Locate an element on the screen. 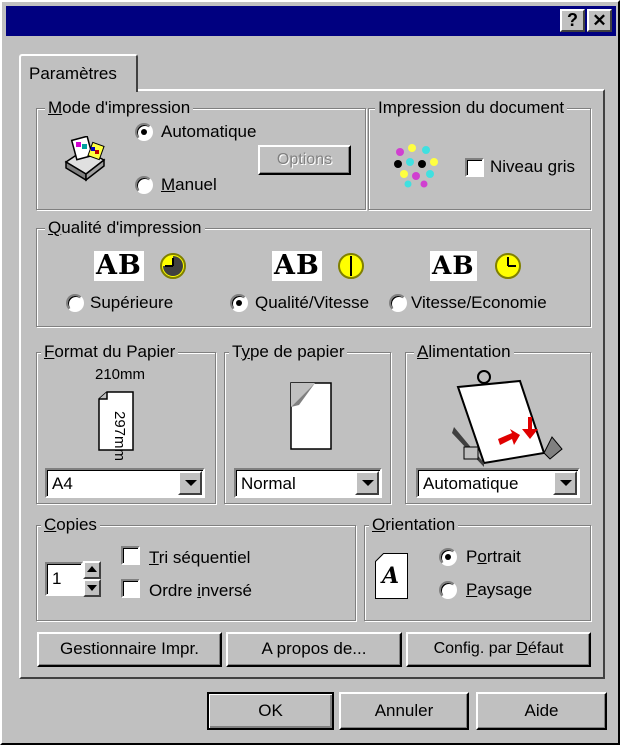  printer-icon is located at coordinates (85, 158).